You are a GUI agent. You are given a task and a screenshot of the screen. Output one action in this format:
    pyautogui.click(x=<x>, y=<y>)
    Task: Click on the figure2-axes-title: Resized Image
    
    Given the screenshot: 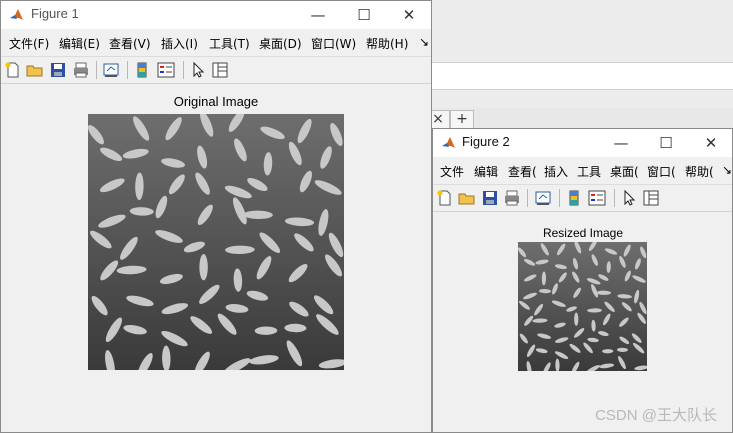 What is the action you would take?
    pyautogui.click(x=583, y=233)
    